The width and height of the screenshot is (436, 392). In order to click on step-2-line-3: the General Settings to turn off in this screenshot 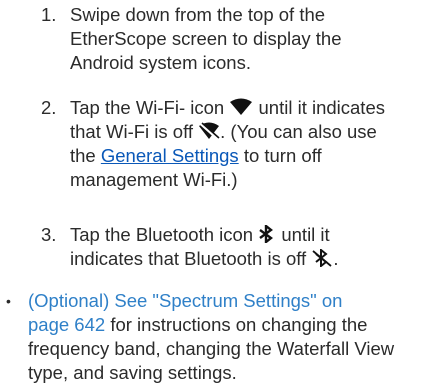, I will do `click(250, 156)`.